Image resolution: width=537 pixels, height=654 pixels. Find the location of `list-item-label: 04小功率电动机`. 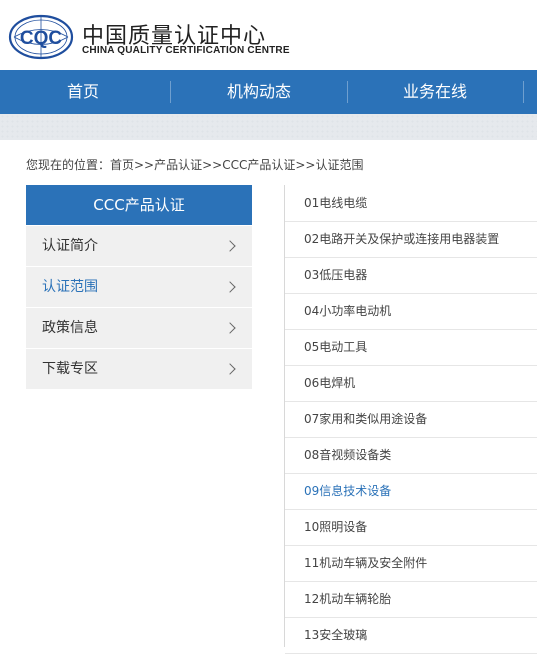

list-item-label: 04小功率电动机 is located at coordinates (348, 311).